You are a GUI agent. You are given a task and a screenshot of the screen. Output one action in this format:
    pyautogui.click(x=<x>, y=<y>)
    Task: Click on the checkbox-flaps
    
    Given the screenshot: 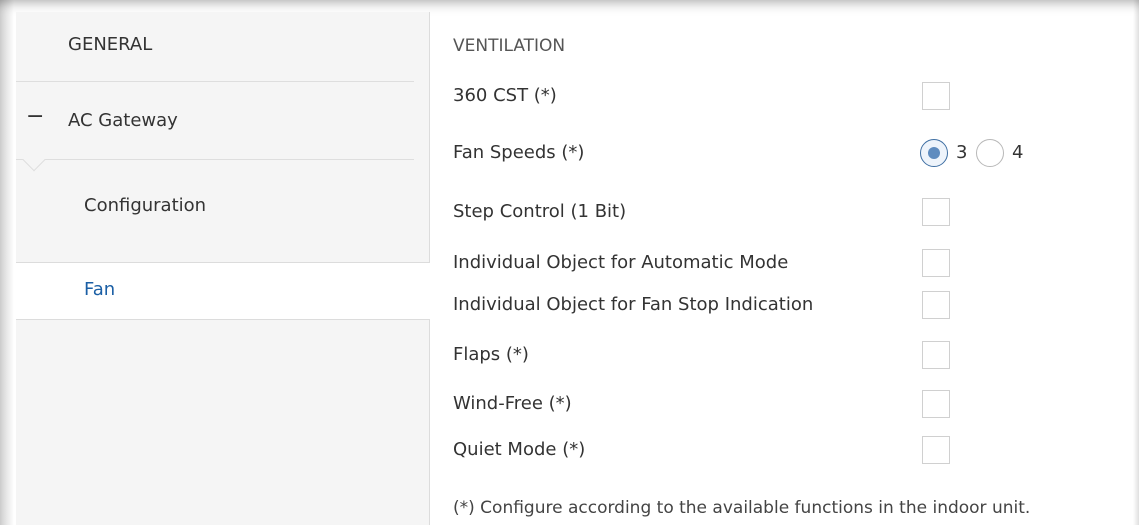 What is the action you would take?
    pyautogui.click(x=936, y=355)
    